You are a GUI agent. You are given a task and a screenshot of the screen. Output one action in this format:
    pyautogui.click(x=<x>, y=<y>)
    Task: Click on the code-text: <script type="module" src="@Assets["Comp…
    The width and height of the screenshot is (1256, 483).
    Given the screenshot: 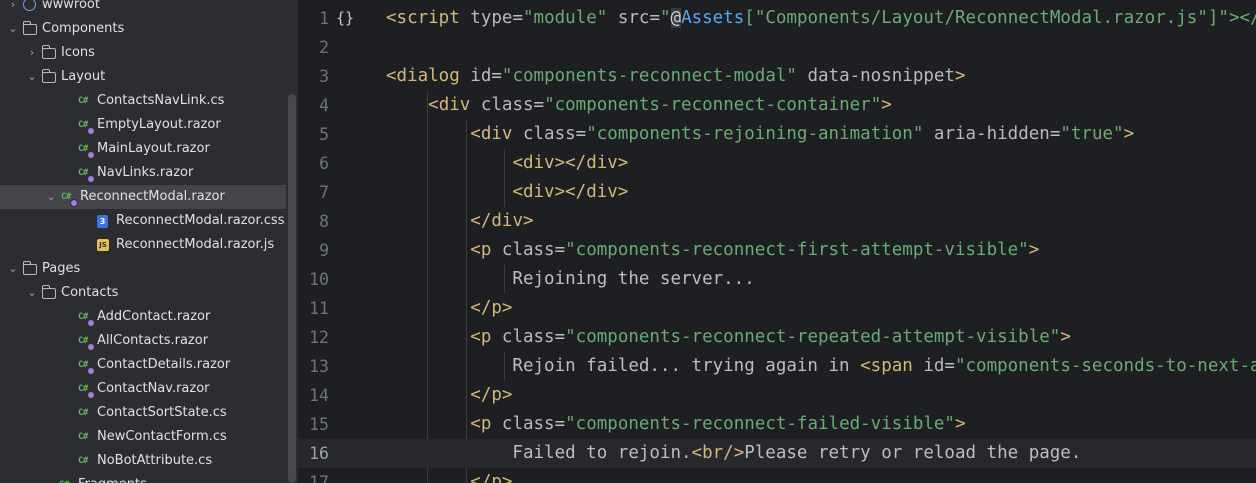 What is the action you would take?
    pyautogui.click(x=821, y=18)
    